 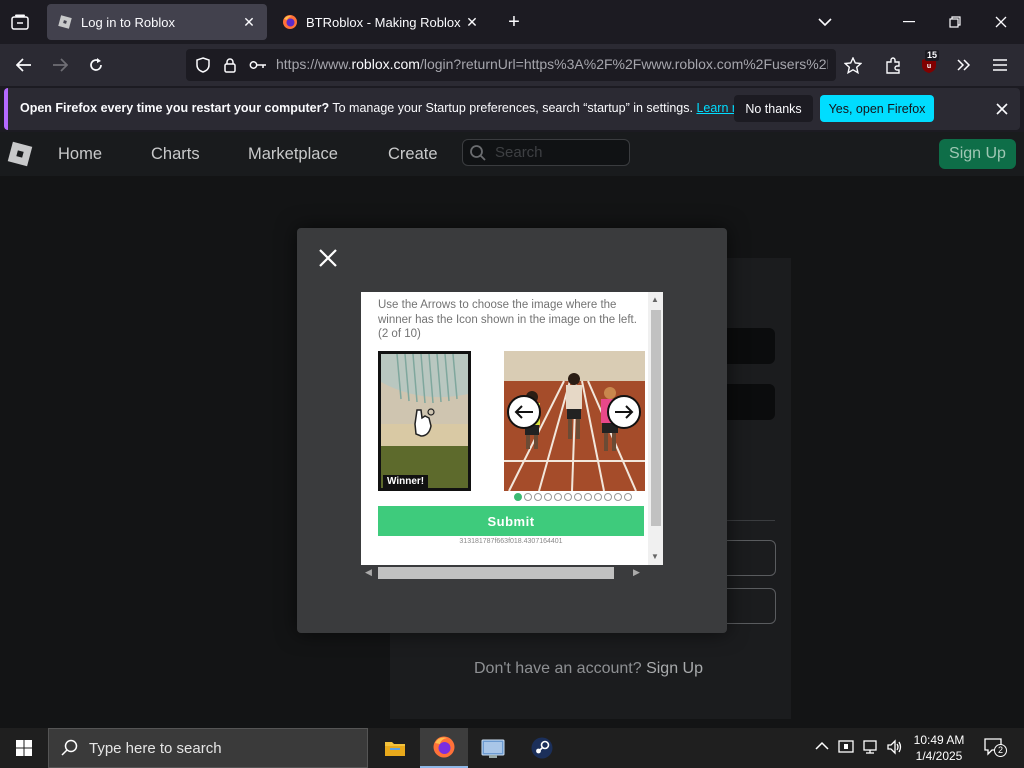 What do you see at coordinates (977, 154) in the screenshot?
I see `header-signup-button: Sign Up` at bounding box center [977, 154].